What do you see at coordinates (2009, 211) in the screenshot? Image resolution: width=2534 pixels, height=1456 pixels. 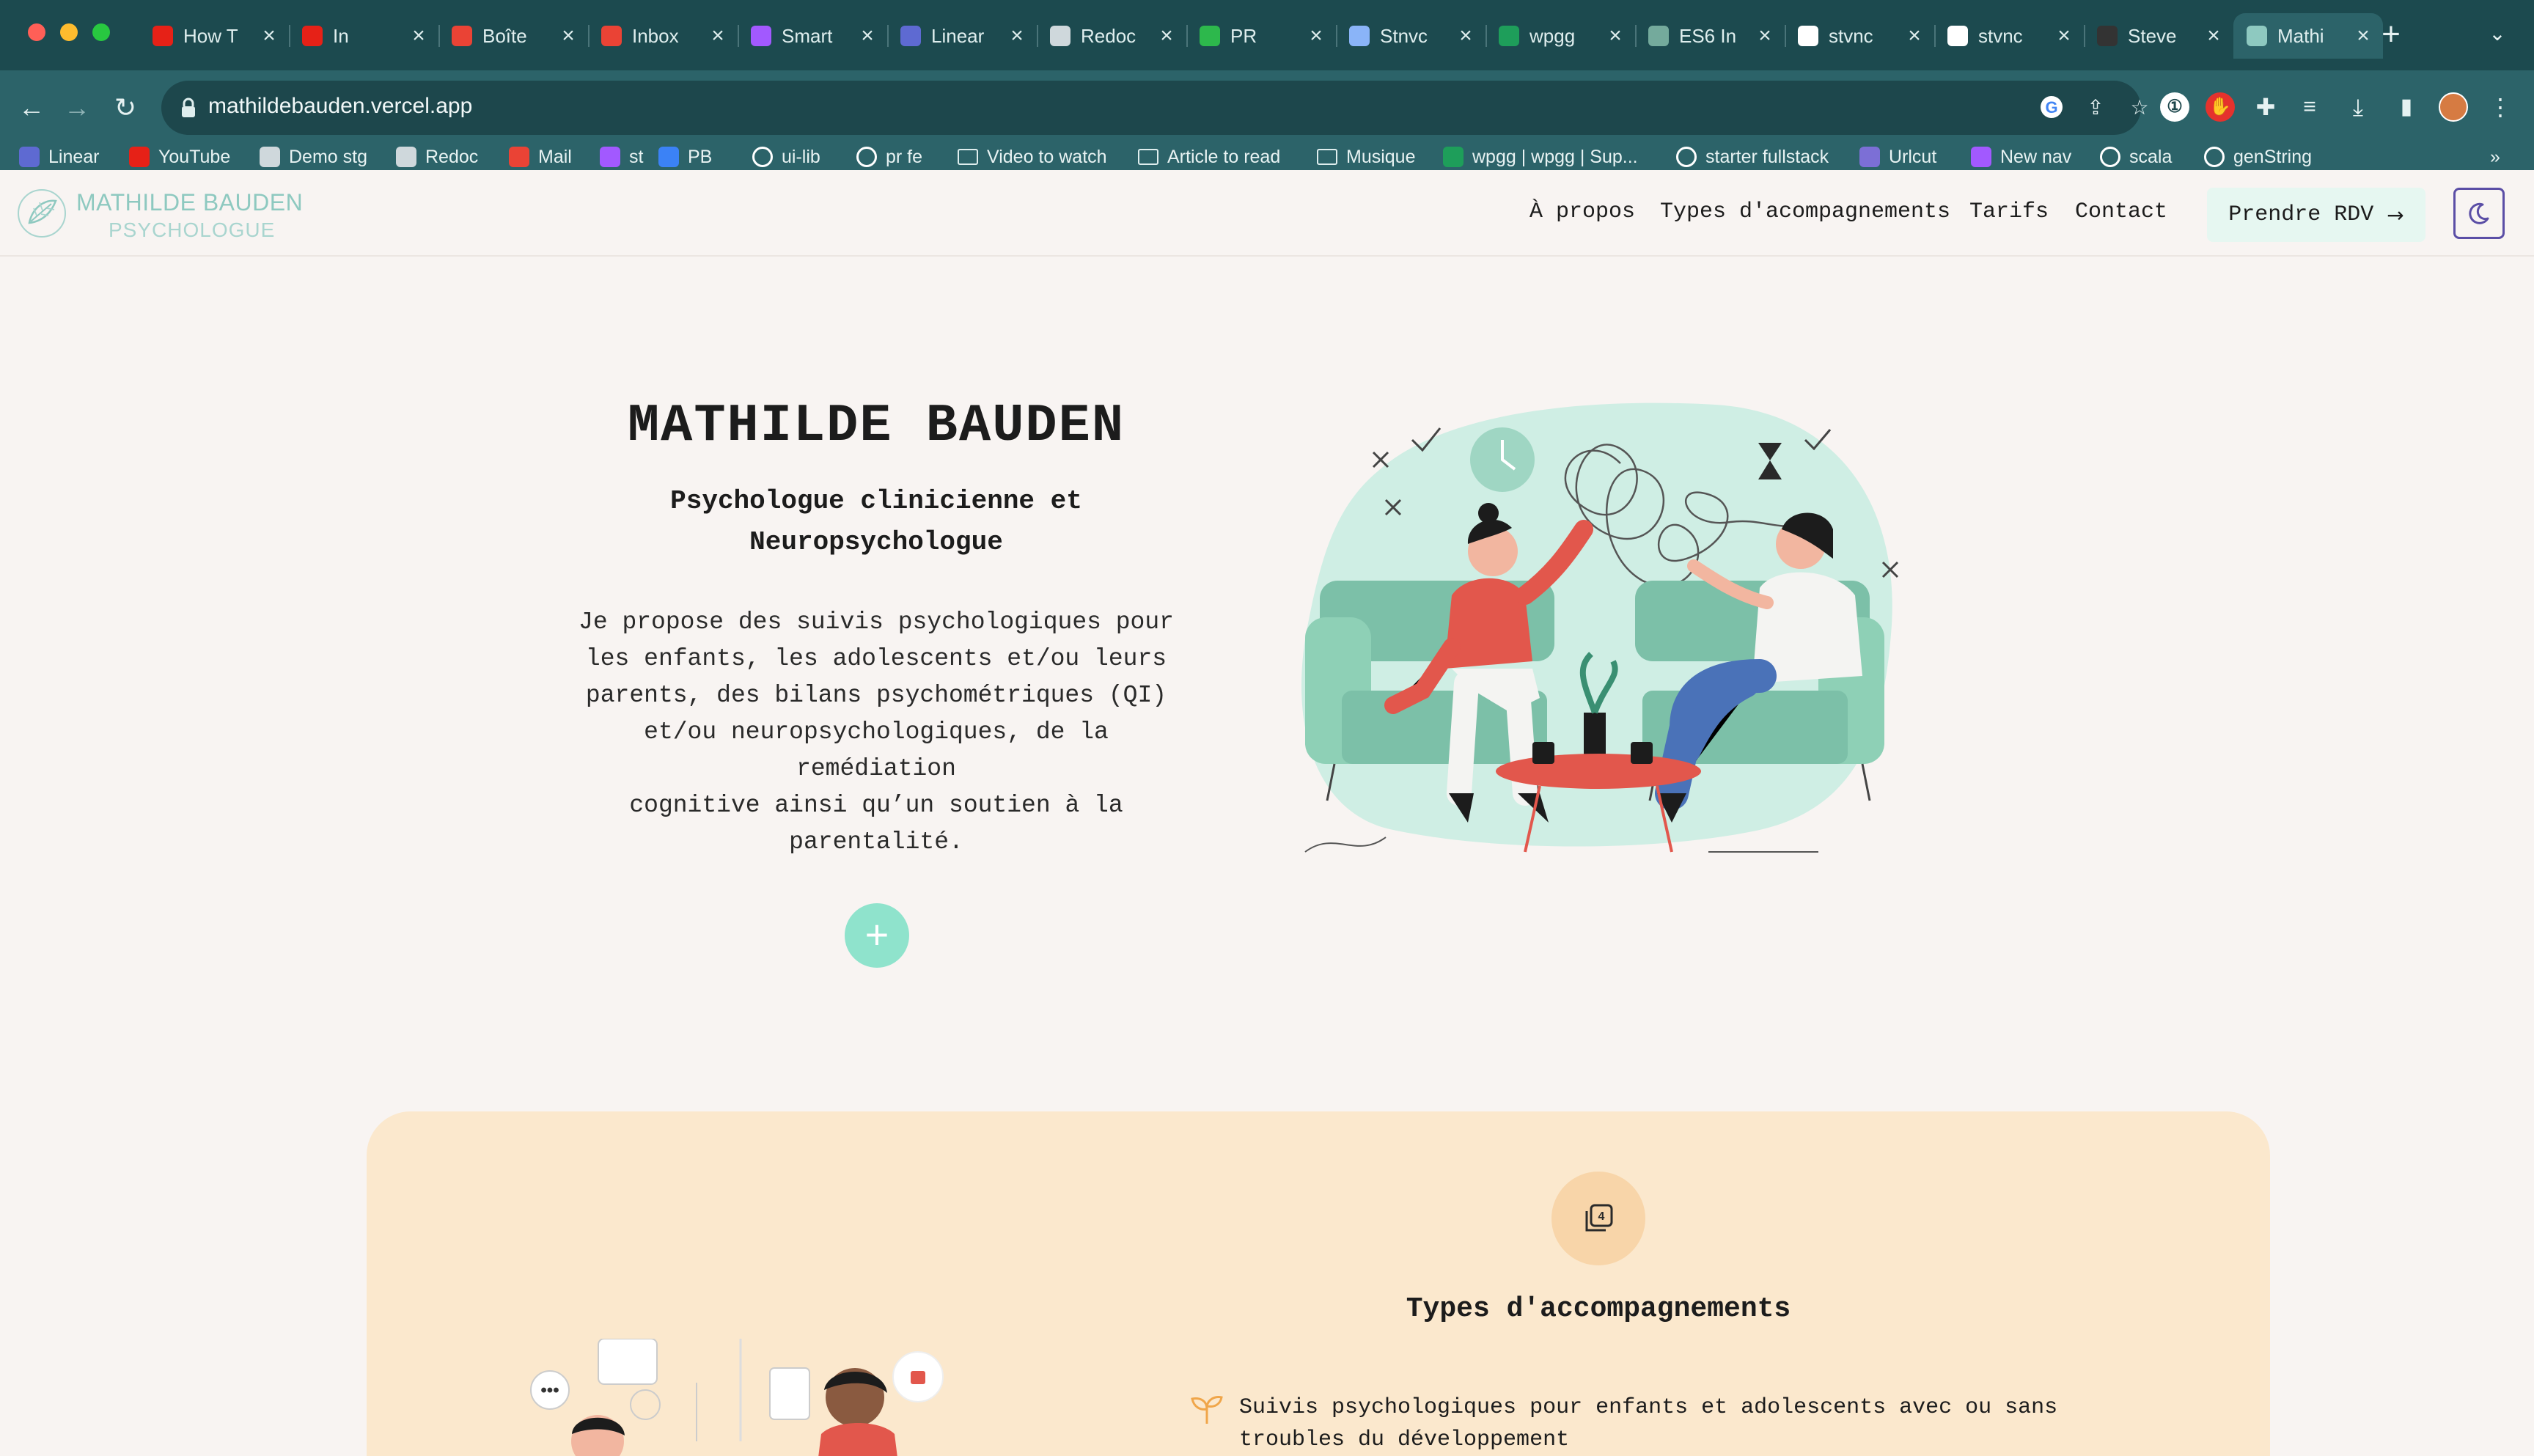 I see `nav-link-tarifs: Tarifs` at bounding box center [2009, 211].